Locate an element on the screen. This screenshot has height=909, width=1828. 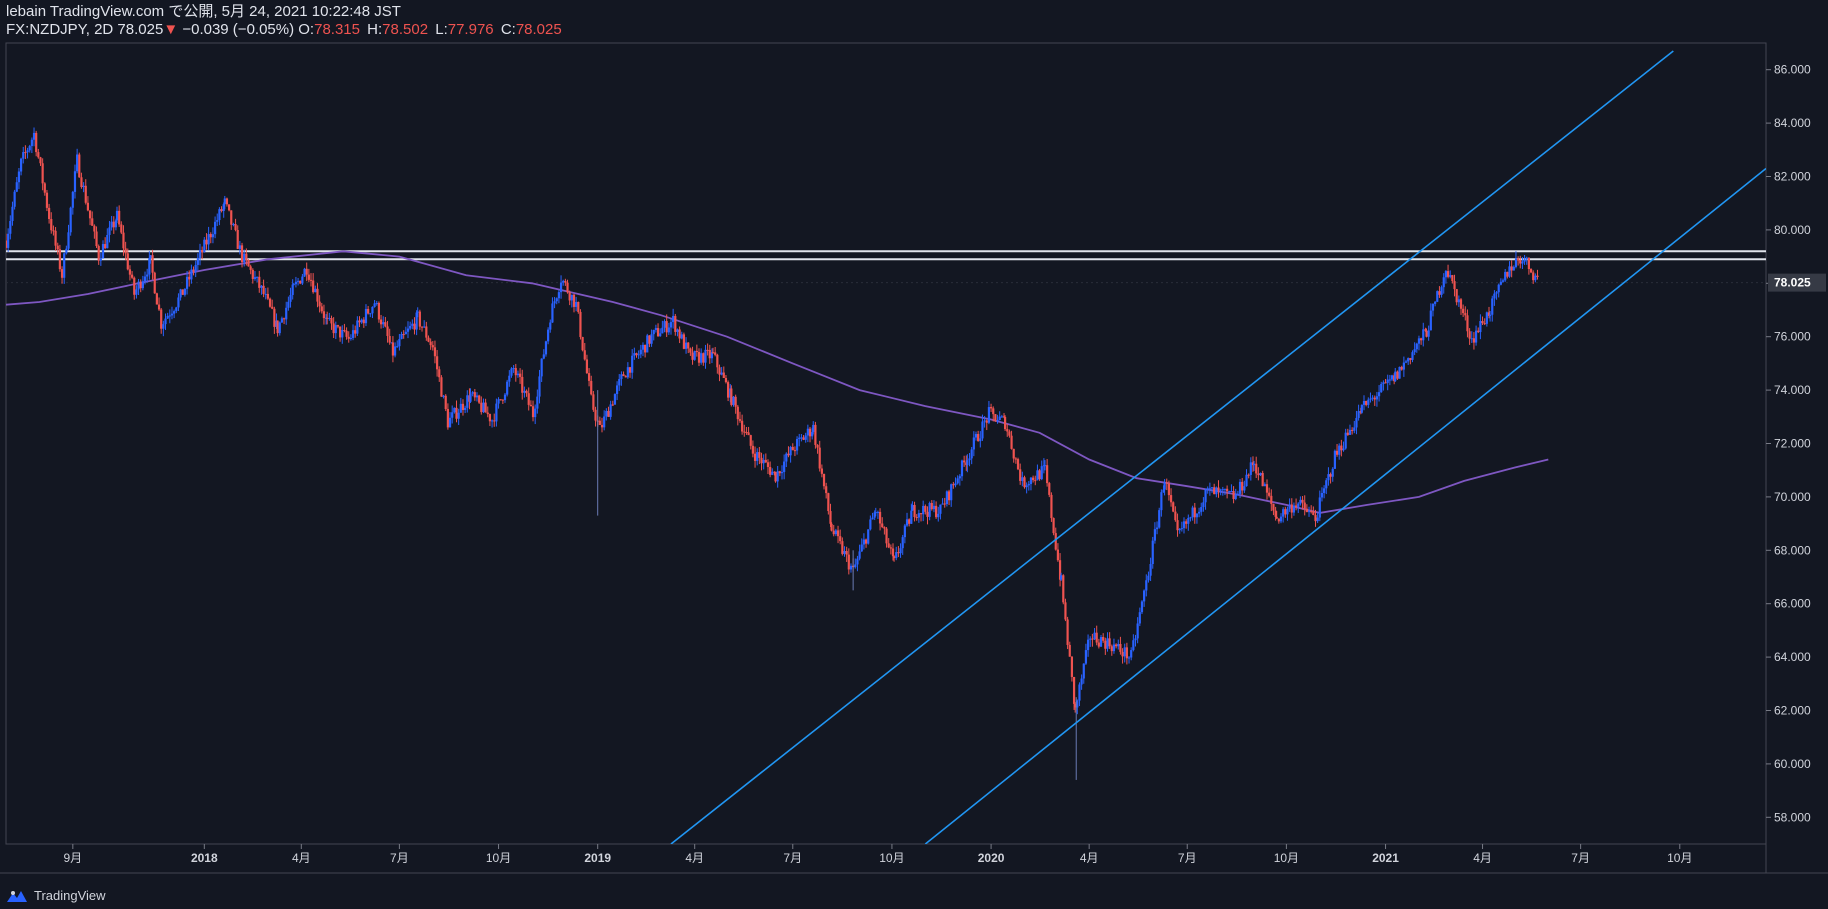
x-tick-label: 9月 is located at coordinates (72, 858).